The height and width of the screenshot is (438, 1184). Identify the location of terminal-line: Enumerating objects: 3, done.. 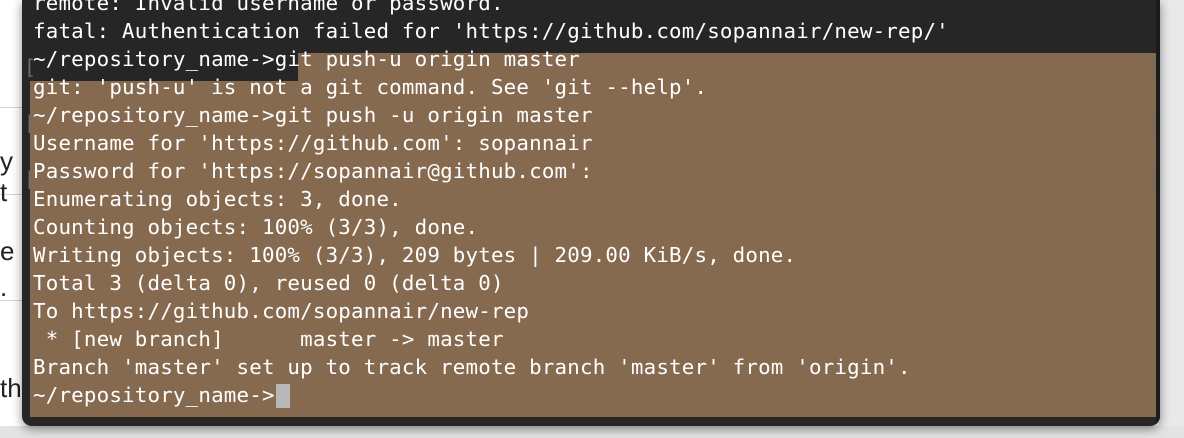
(217, 199).